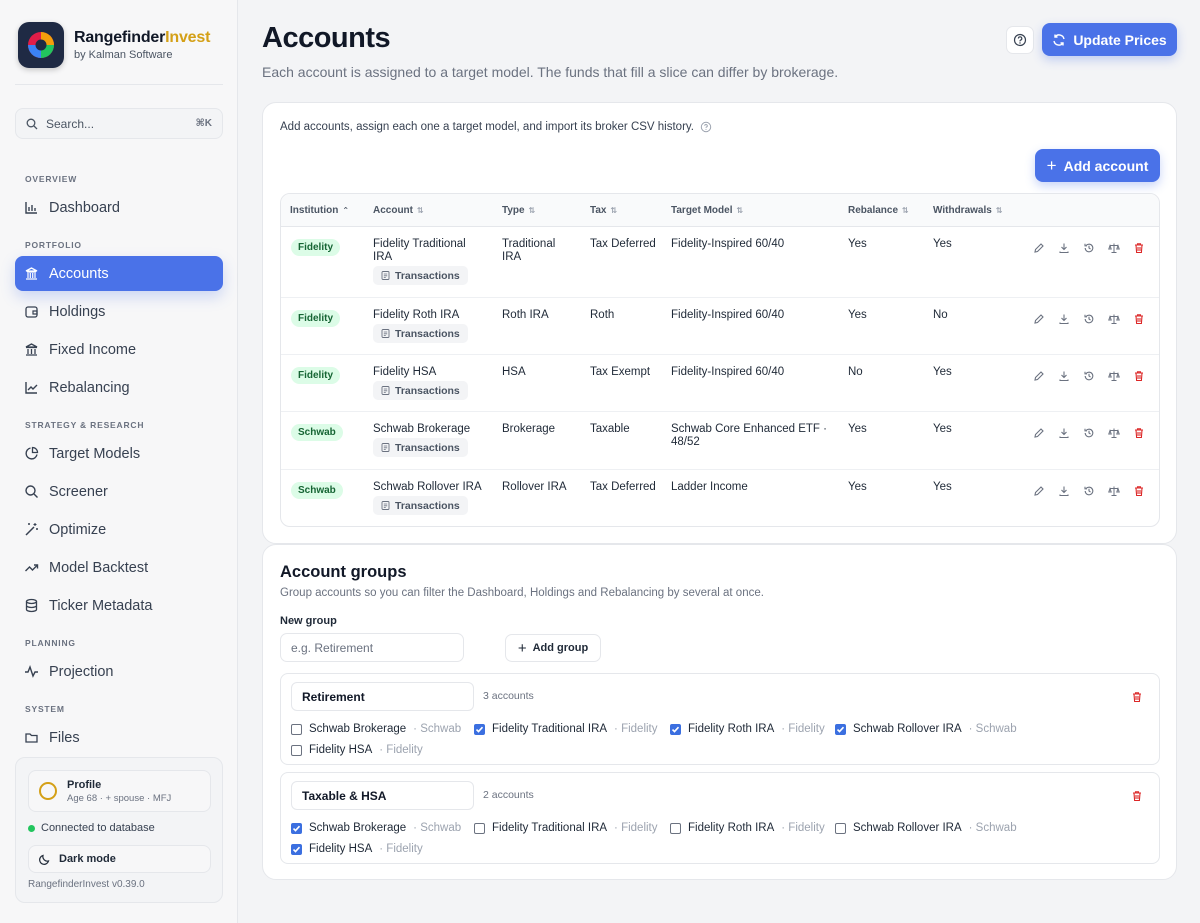 The height and width of the screenshot is (923, 1200). What do you see at coordinates (753, 487) in the screenshot?
I see `target-model: Ladder Income` at bounding box center [753, 487].